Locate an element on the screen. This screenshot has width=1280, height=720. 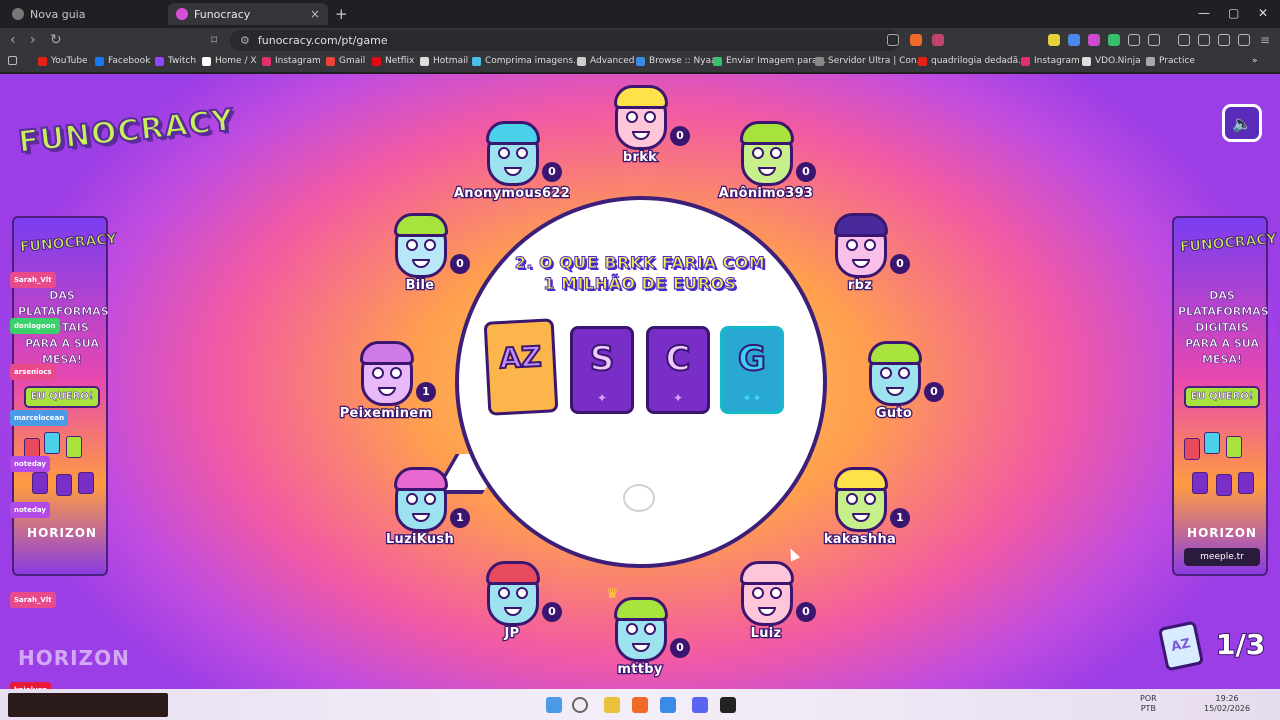
banner-brand: HORIZON is located at coordinates (1222, 533).